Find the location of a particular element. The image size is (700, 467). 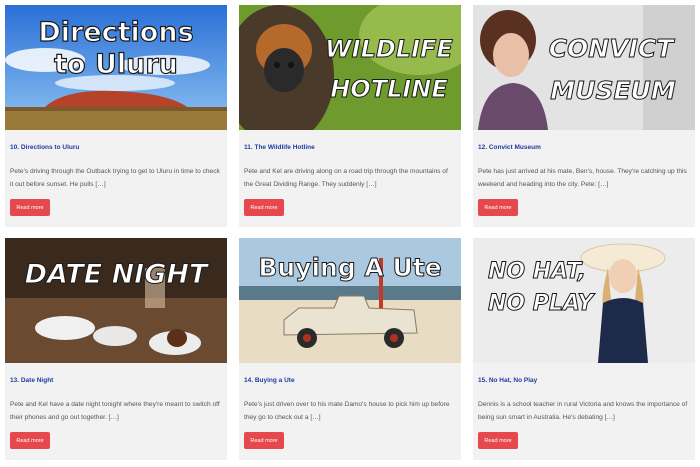

image-text-line: CONVICT is located at coordinates (612, 48).